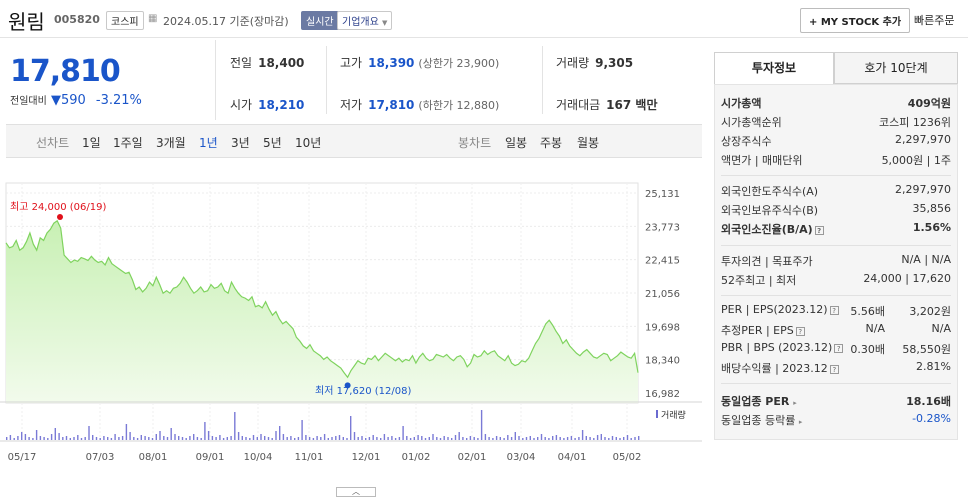 Image resolution: width=968 pixels, height=500 pixels. Describe the element at coordinates (240, 142) in the screenshot. I see `tab-3y: 3년` at that location.